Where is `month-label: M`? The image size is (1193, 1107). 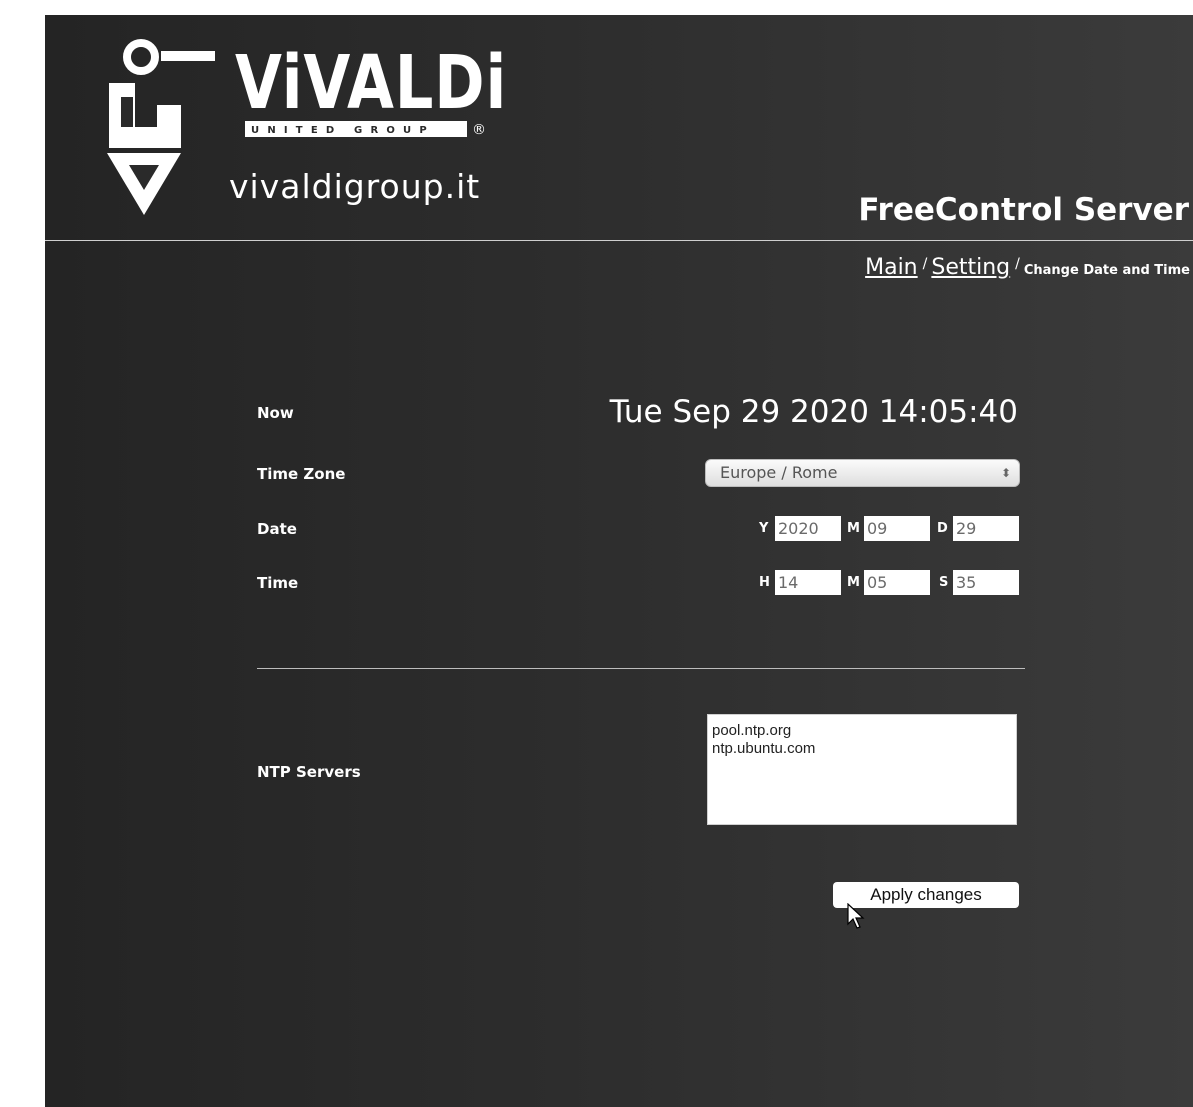
month-label: M is located at coordinates (853, 528).